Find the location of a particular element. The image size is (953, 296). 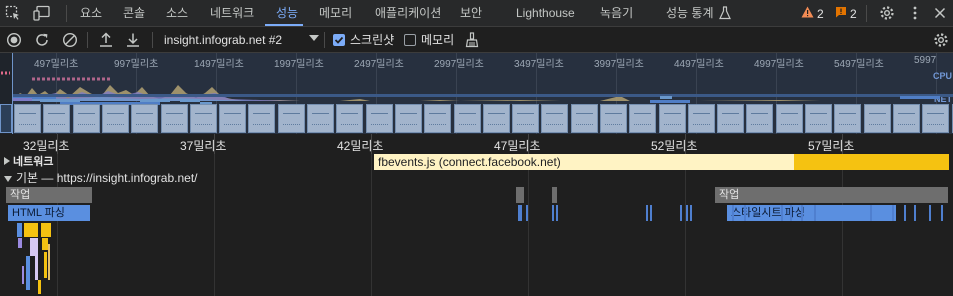

upload-icon is located at coordinates (106, 40).